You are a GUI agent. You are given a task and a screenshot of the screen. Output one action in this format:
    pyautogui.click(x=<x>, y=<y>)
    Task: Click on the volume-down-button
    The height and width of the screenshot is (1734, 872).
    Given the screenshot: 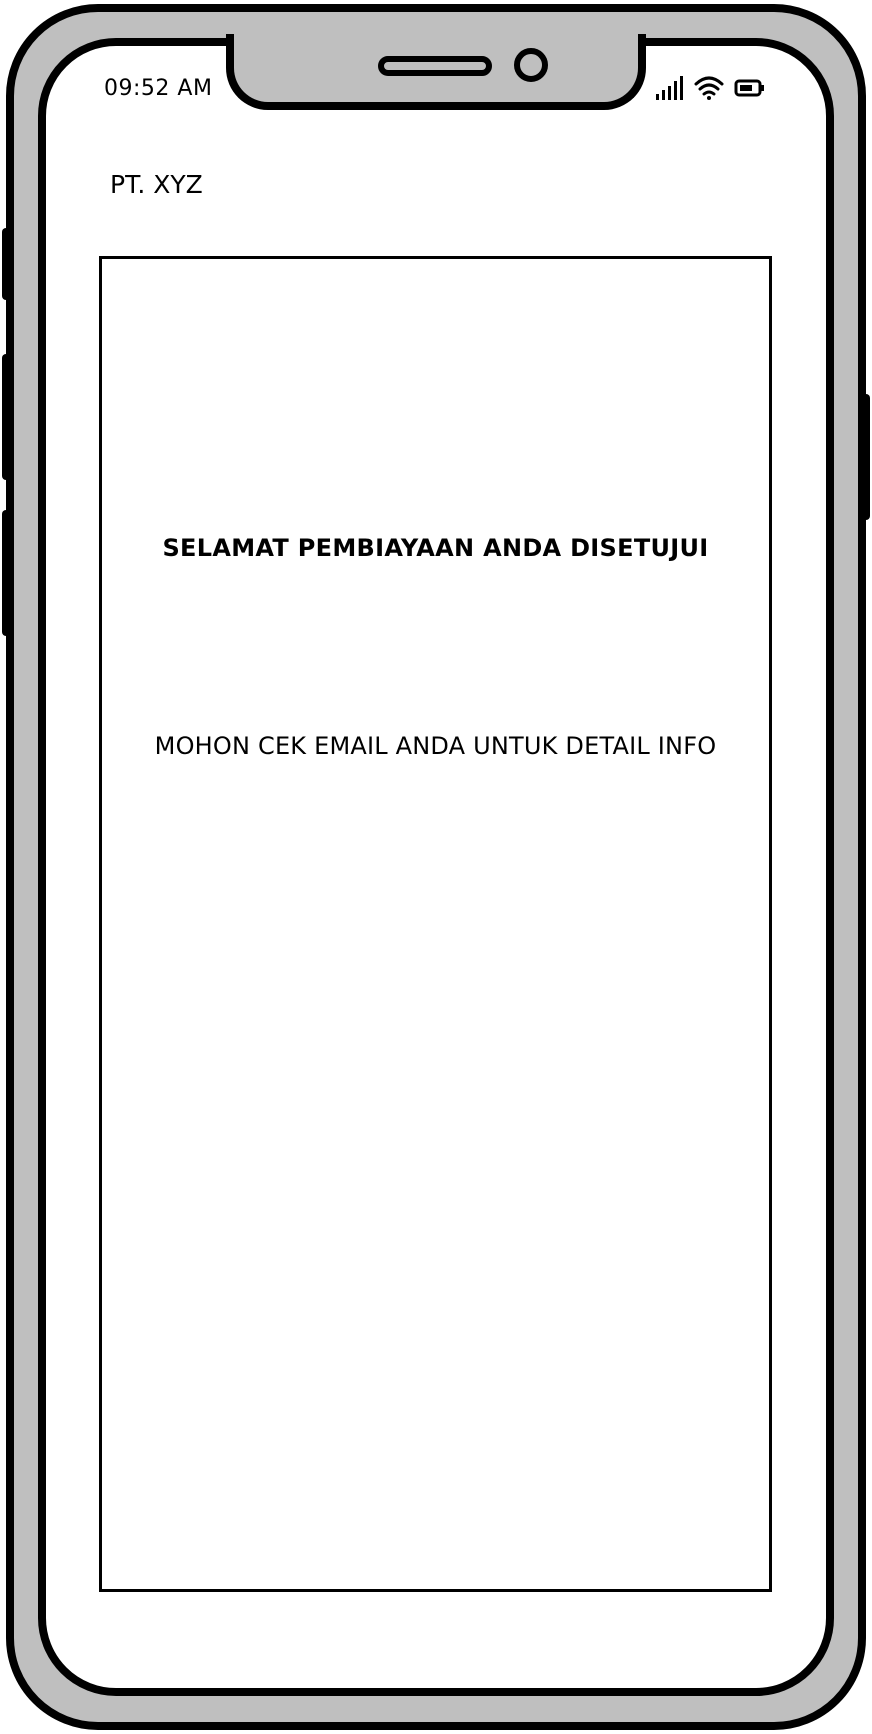 What is the action you would take?
    pyautogui.click(x=7, y=417)
    